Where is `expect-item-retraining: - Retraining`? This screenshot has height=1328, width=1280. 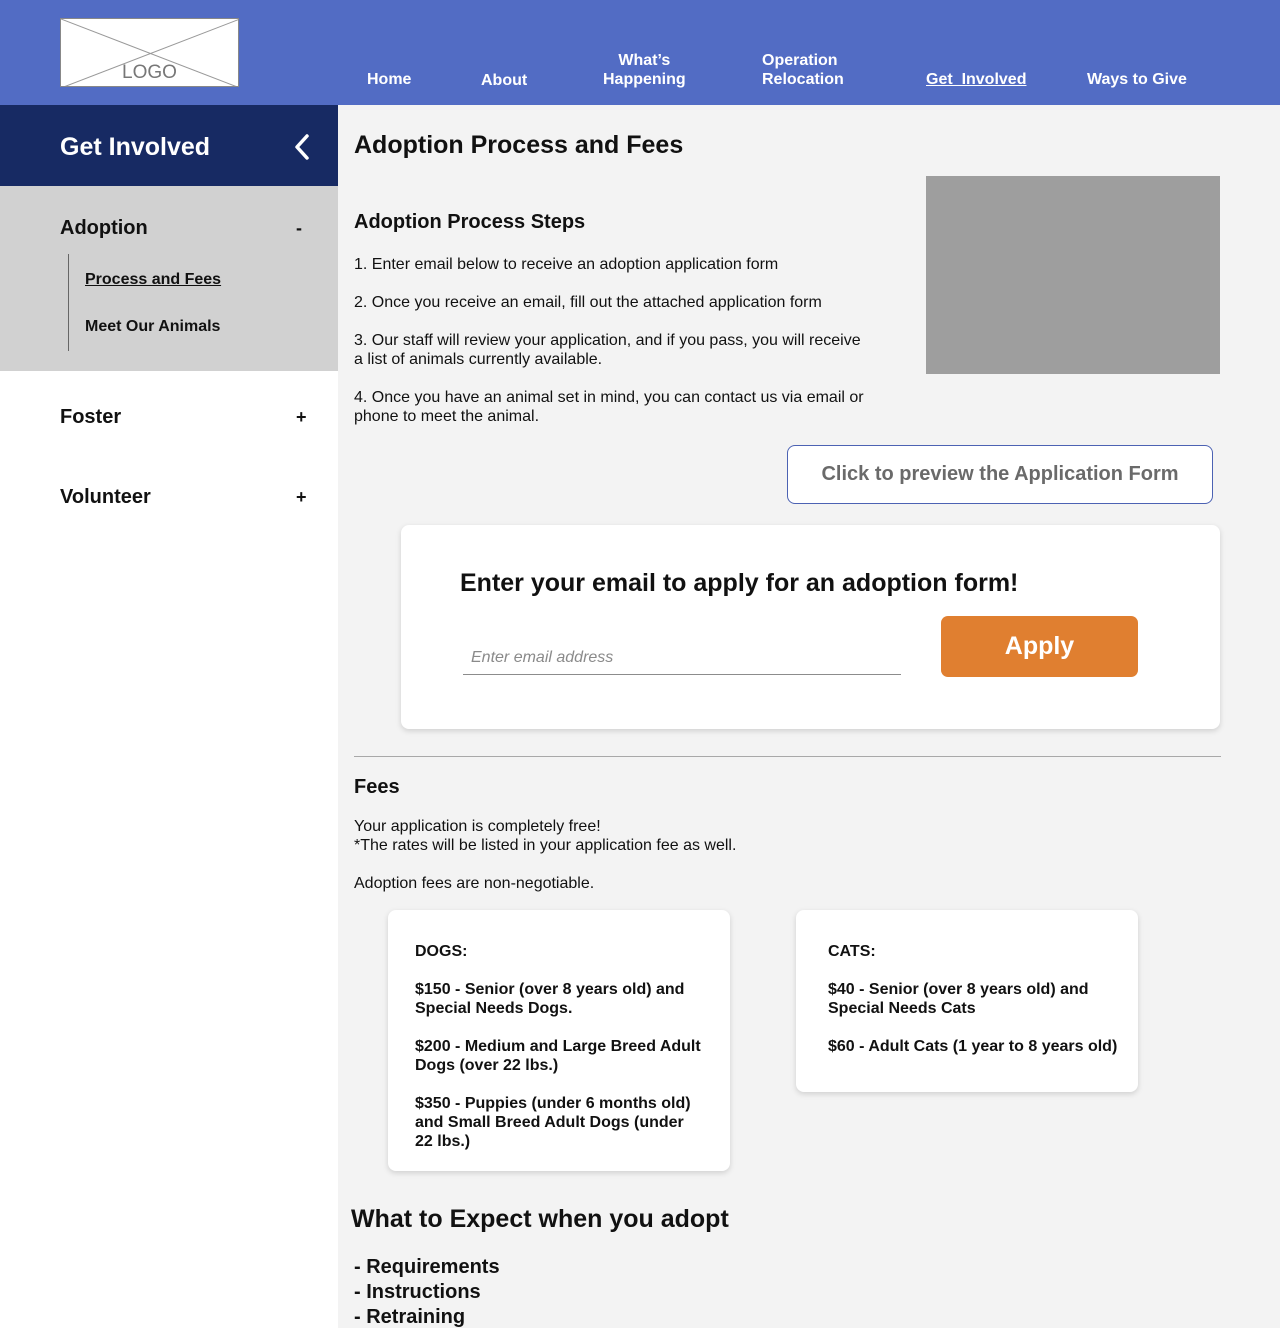 expect-item-retraining: - Retraining is located at coordinates (410, 1317).